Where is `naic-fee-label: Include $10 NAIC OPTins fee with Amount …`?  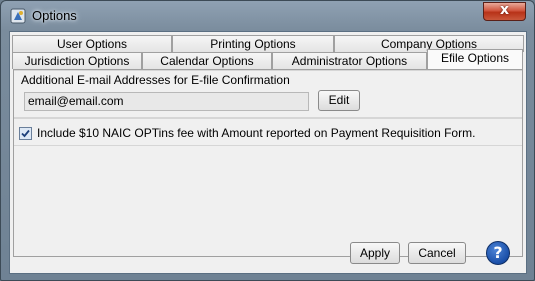
naic-fee-label: Include $10 NAIC OPTins fee with Amount … is located at coordinates (256, 133).